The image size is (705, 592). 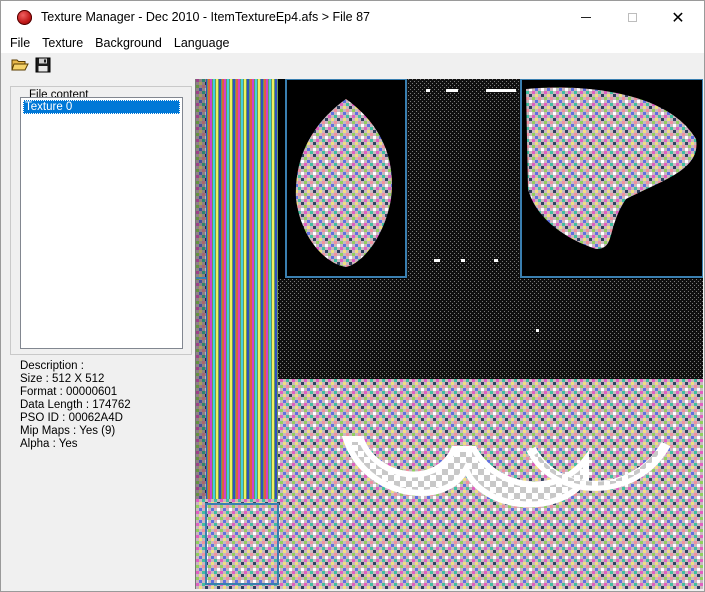 What do you see at coordinates (49, 444) in the screenshot?
I see `info-alpha: Alpha : Yes` at bounding box center [49, 444].